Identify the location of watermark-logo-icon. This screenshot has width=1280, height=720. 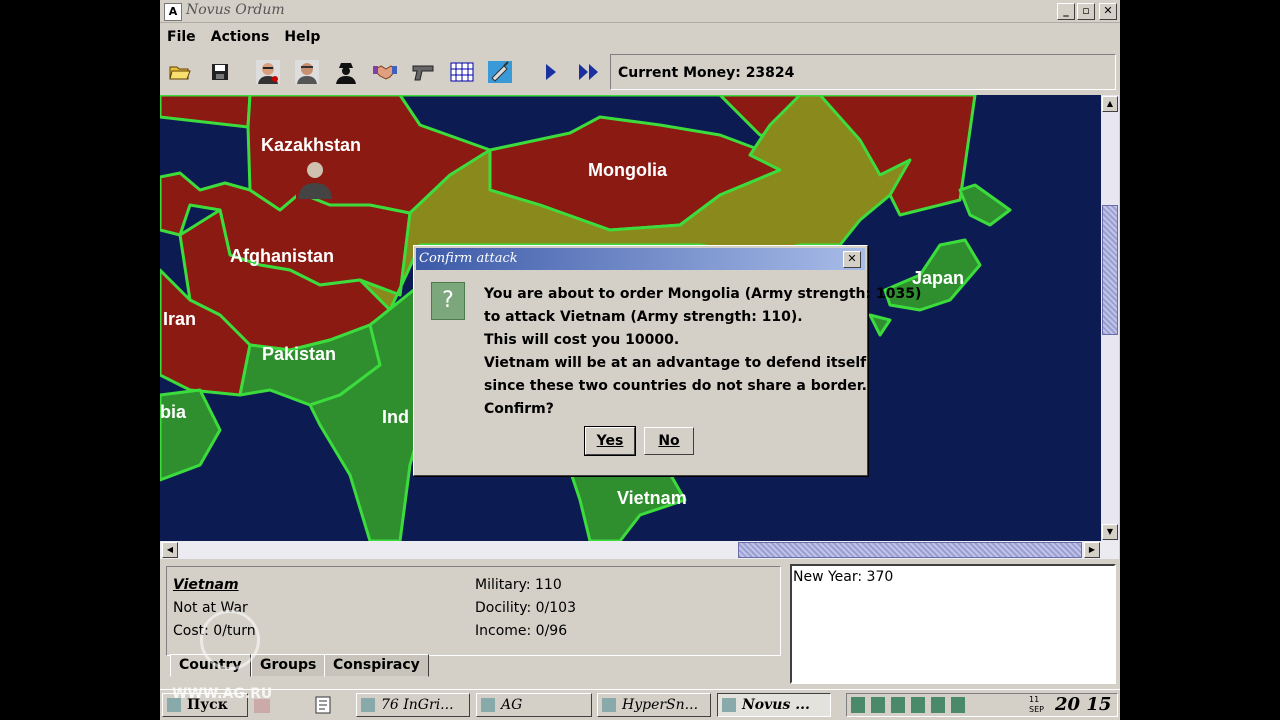
(230, 640).